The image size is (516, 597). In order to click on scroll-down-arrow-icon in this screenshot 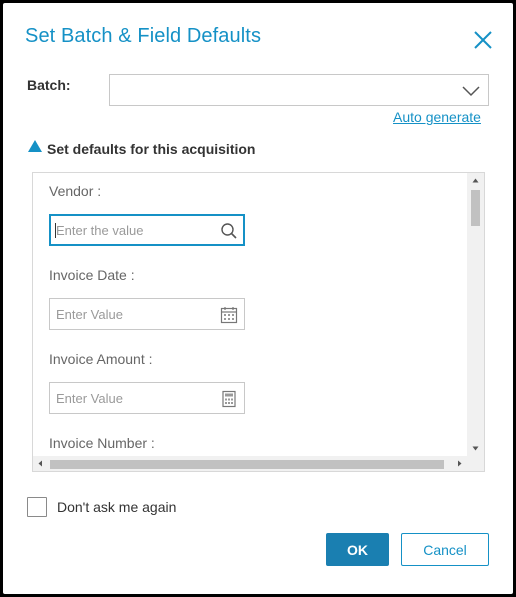, I will do `click(475, 448)`.